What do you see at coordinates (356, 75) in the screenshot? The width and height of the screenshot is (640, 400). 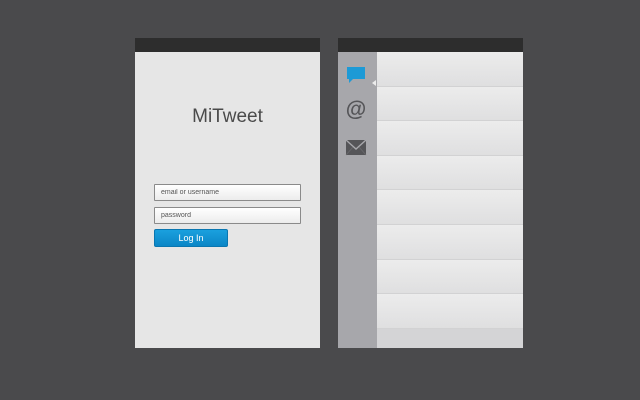 I see `chat-bubble-icon` at bounding box center [356, 75].